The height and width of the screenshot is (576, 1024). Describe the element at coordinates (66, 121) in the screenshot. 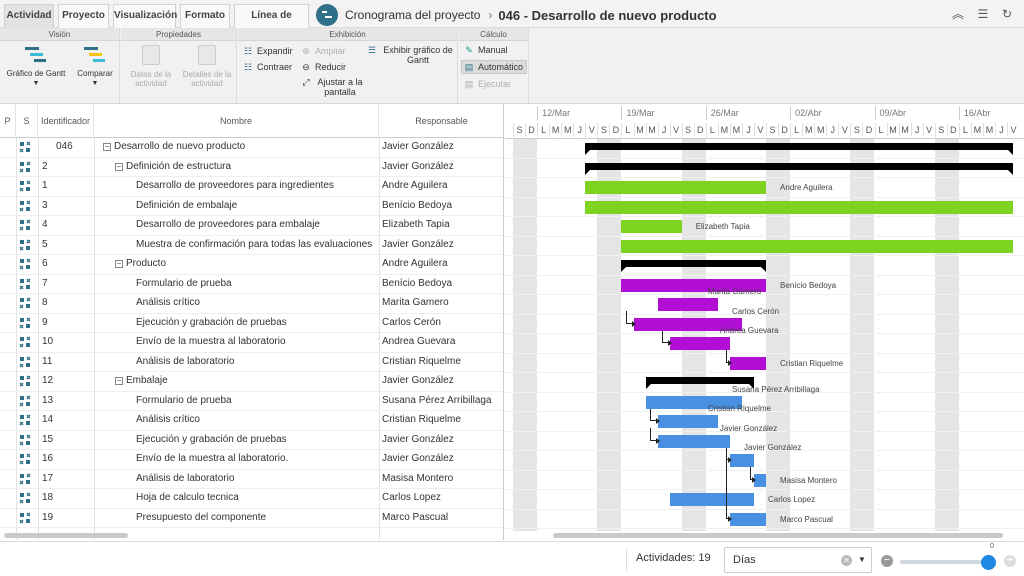

I see `column-header-id: Identificador` at that location.